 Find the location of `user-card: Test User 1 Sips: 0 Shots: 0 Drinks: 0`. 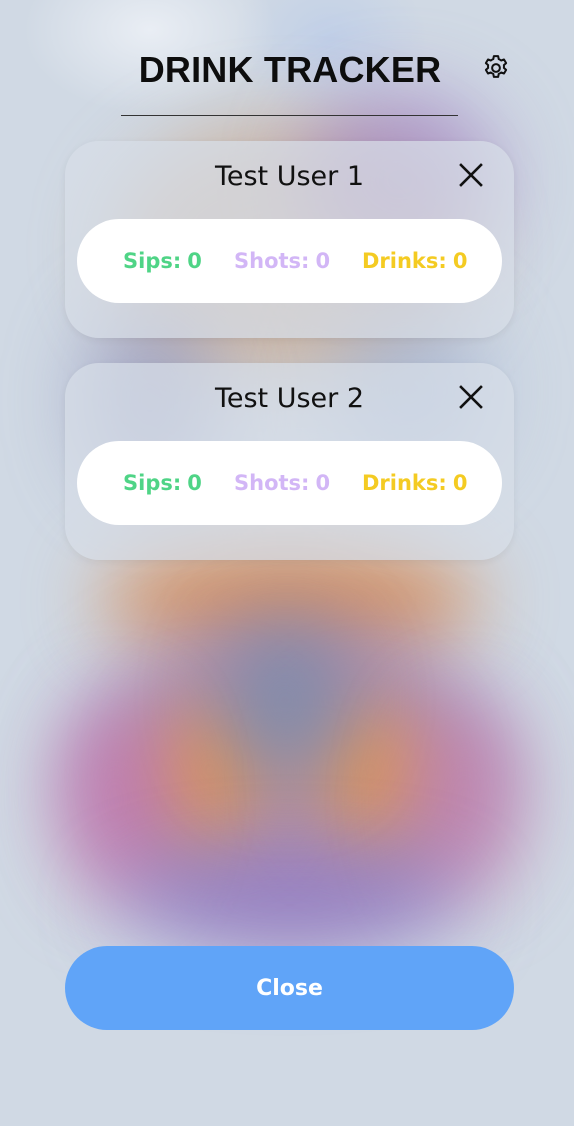

user-card: Test User 1 Sips: 0 Shots: 0 Drinks: 0 is located at coordinates (289, 239).